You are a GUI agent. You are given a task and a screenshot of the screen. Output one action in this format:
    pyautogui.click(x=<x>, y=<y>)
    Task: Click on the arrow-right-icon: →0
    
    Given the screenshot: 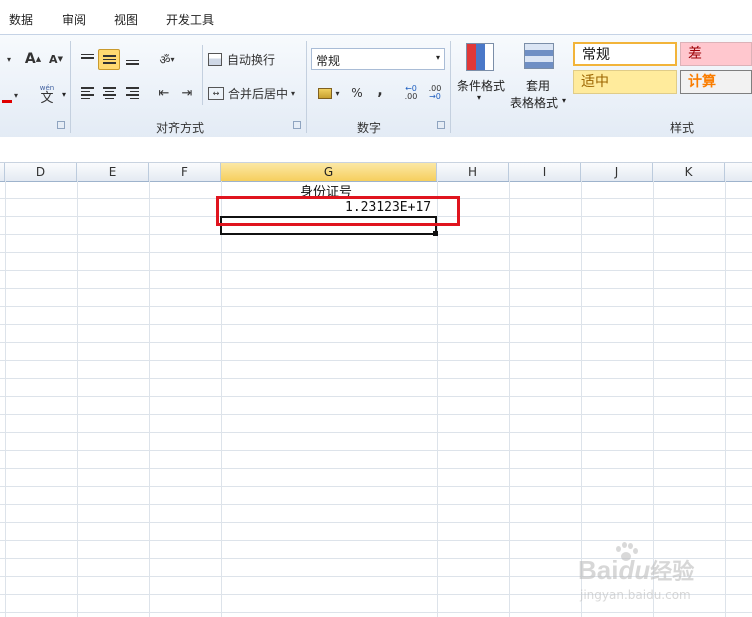 What is the action you would take?
    pyautogui.click(x=435, y=96)
    